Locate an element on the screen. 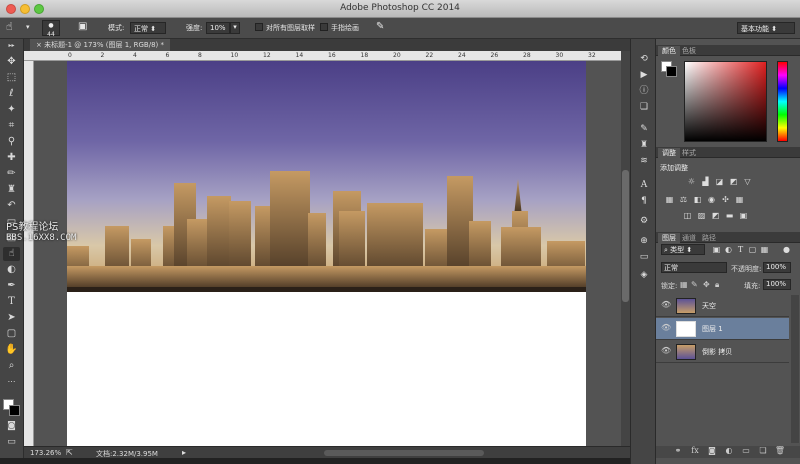 This screenshot has height=464, width=800. brush-panel-icon-2: ≋ is located at coordinates (644, 161).